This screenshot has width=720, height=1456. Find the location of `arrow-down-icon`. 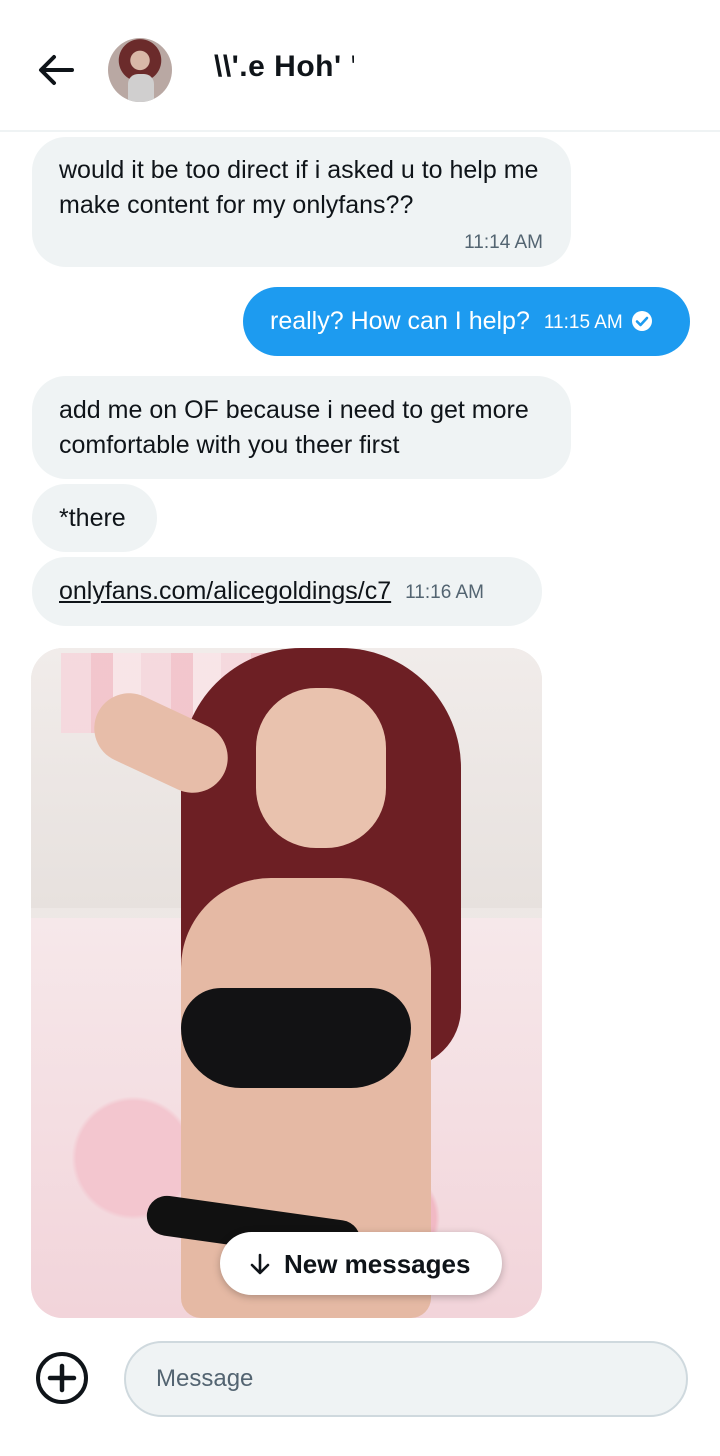

arrow-down-icon is located at coordinates (260, 1264).